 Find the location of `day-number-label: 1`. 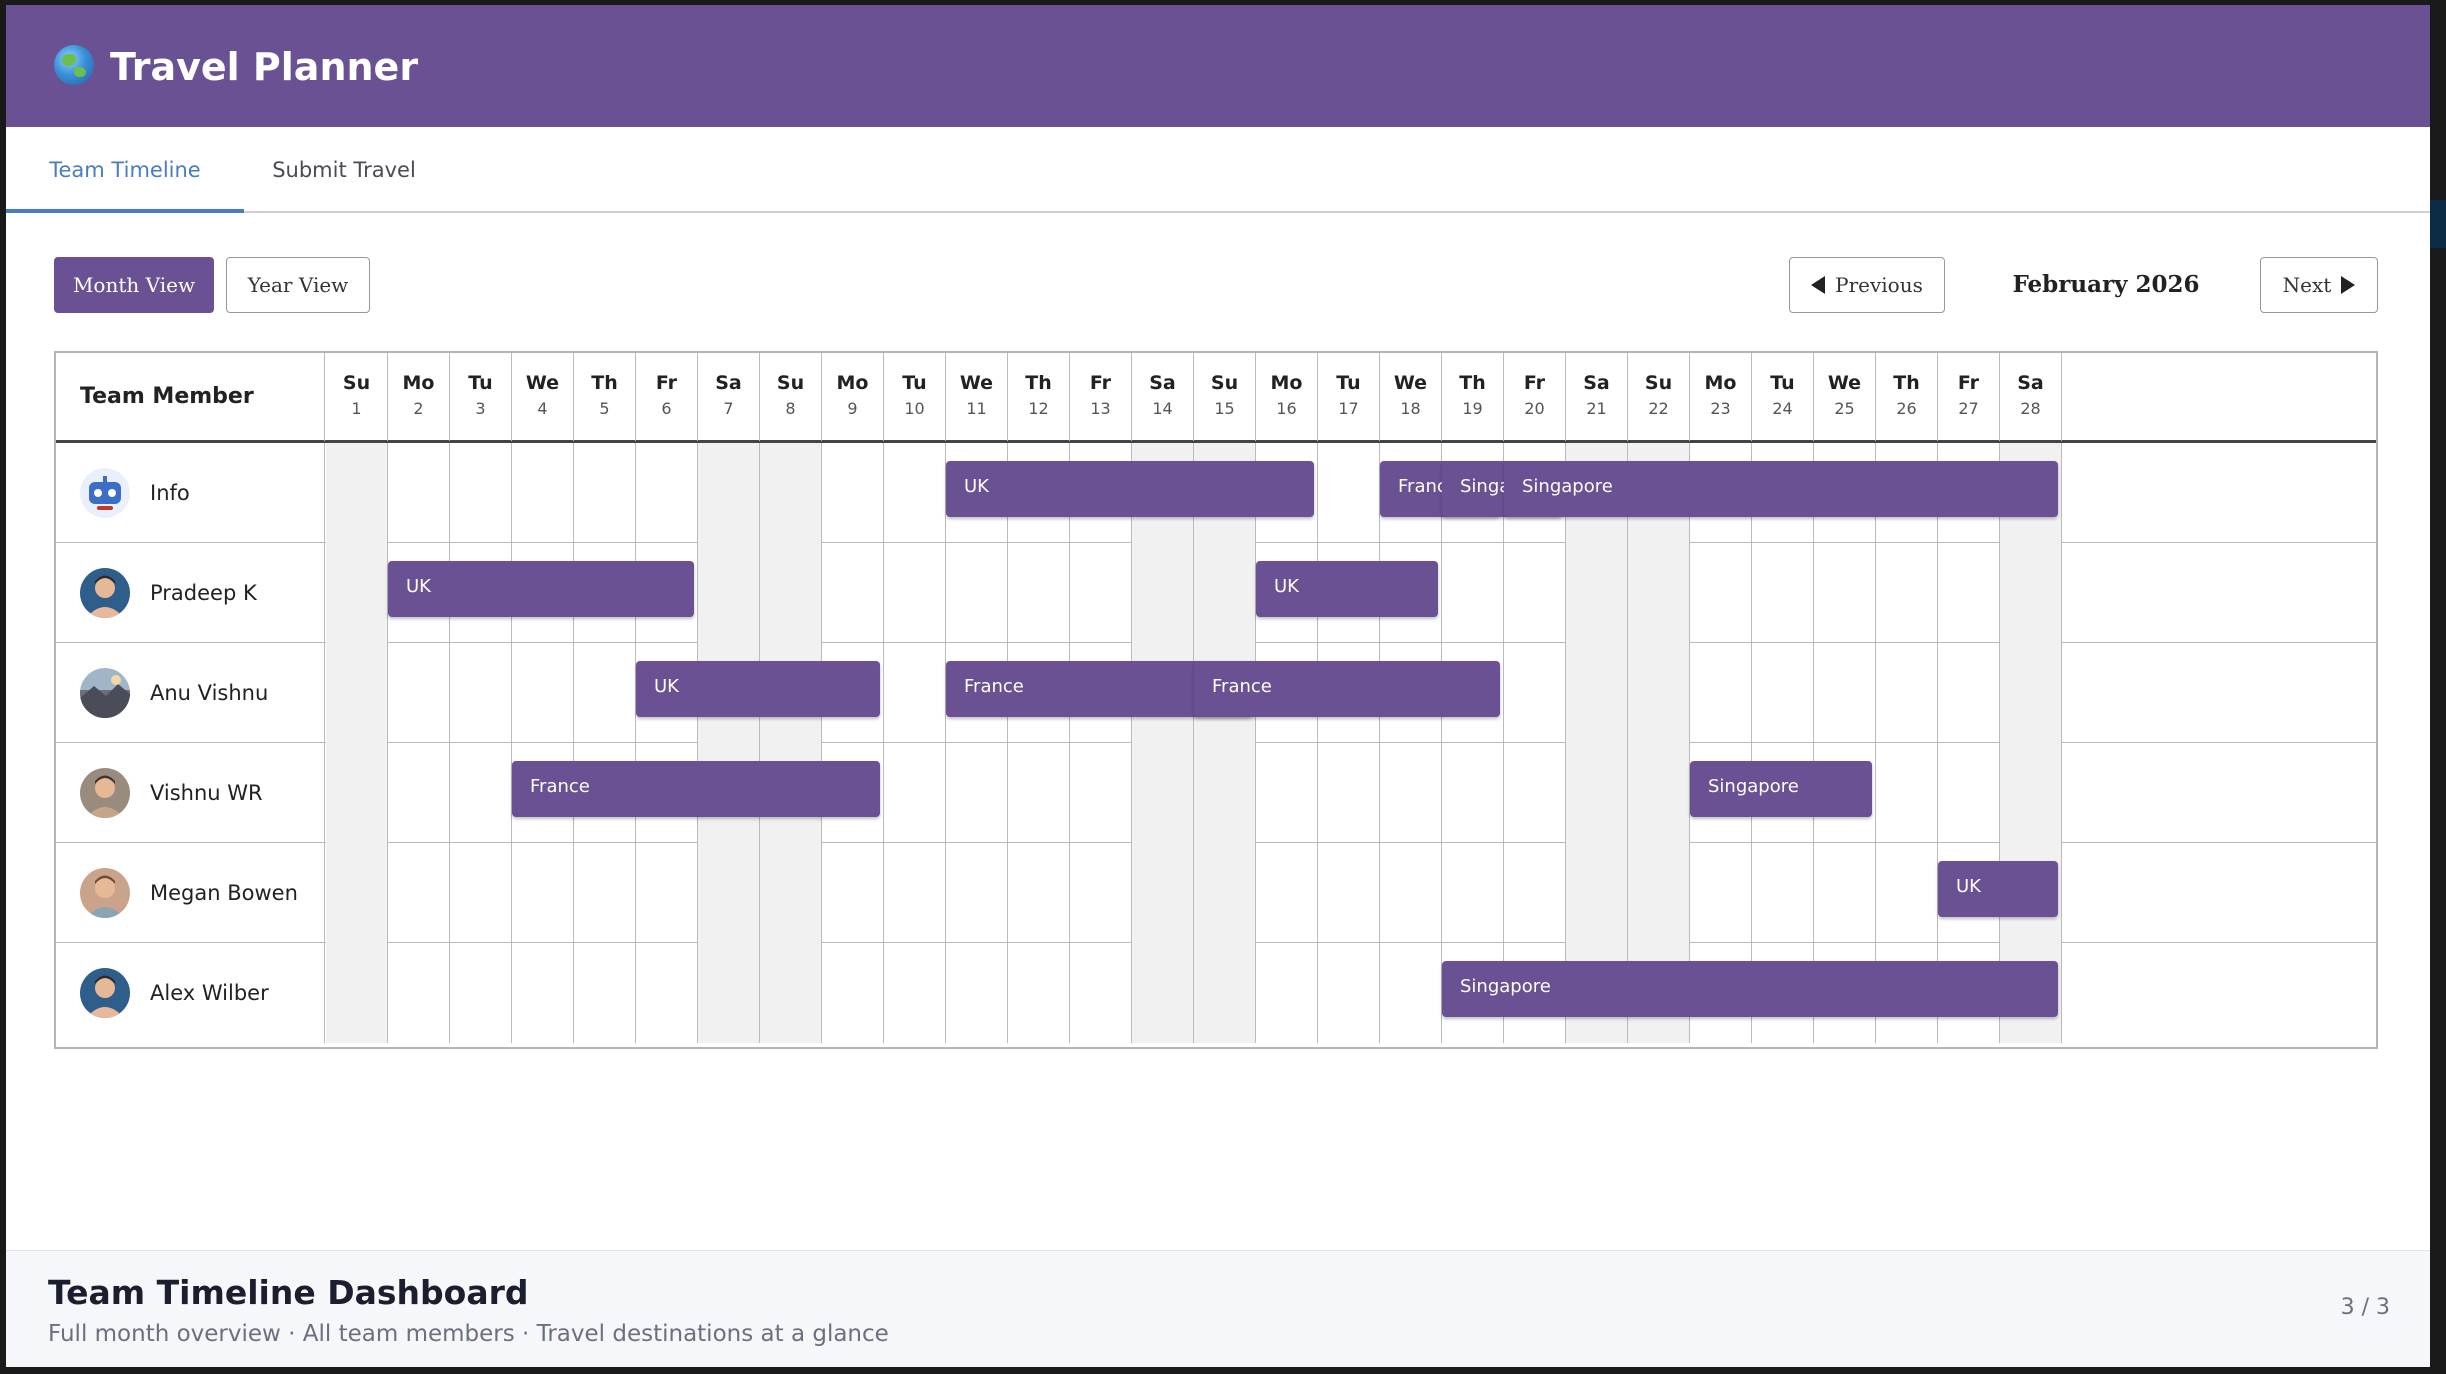

day-number-label: 1 is located at coordinates (356, 408).